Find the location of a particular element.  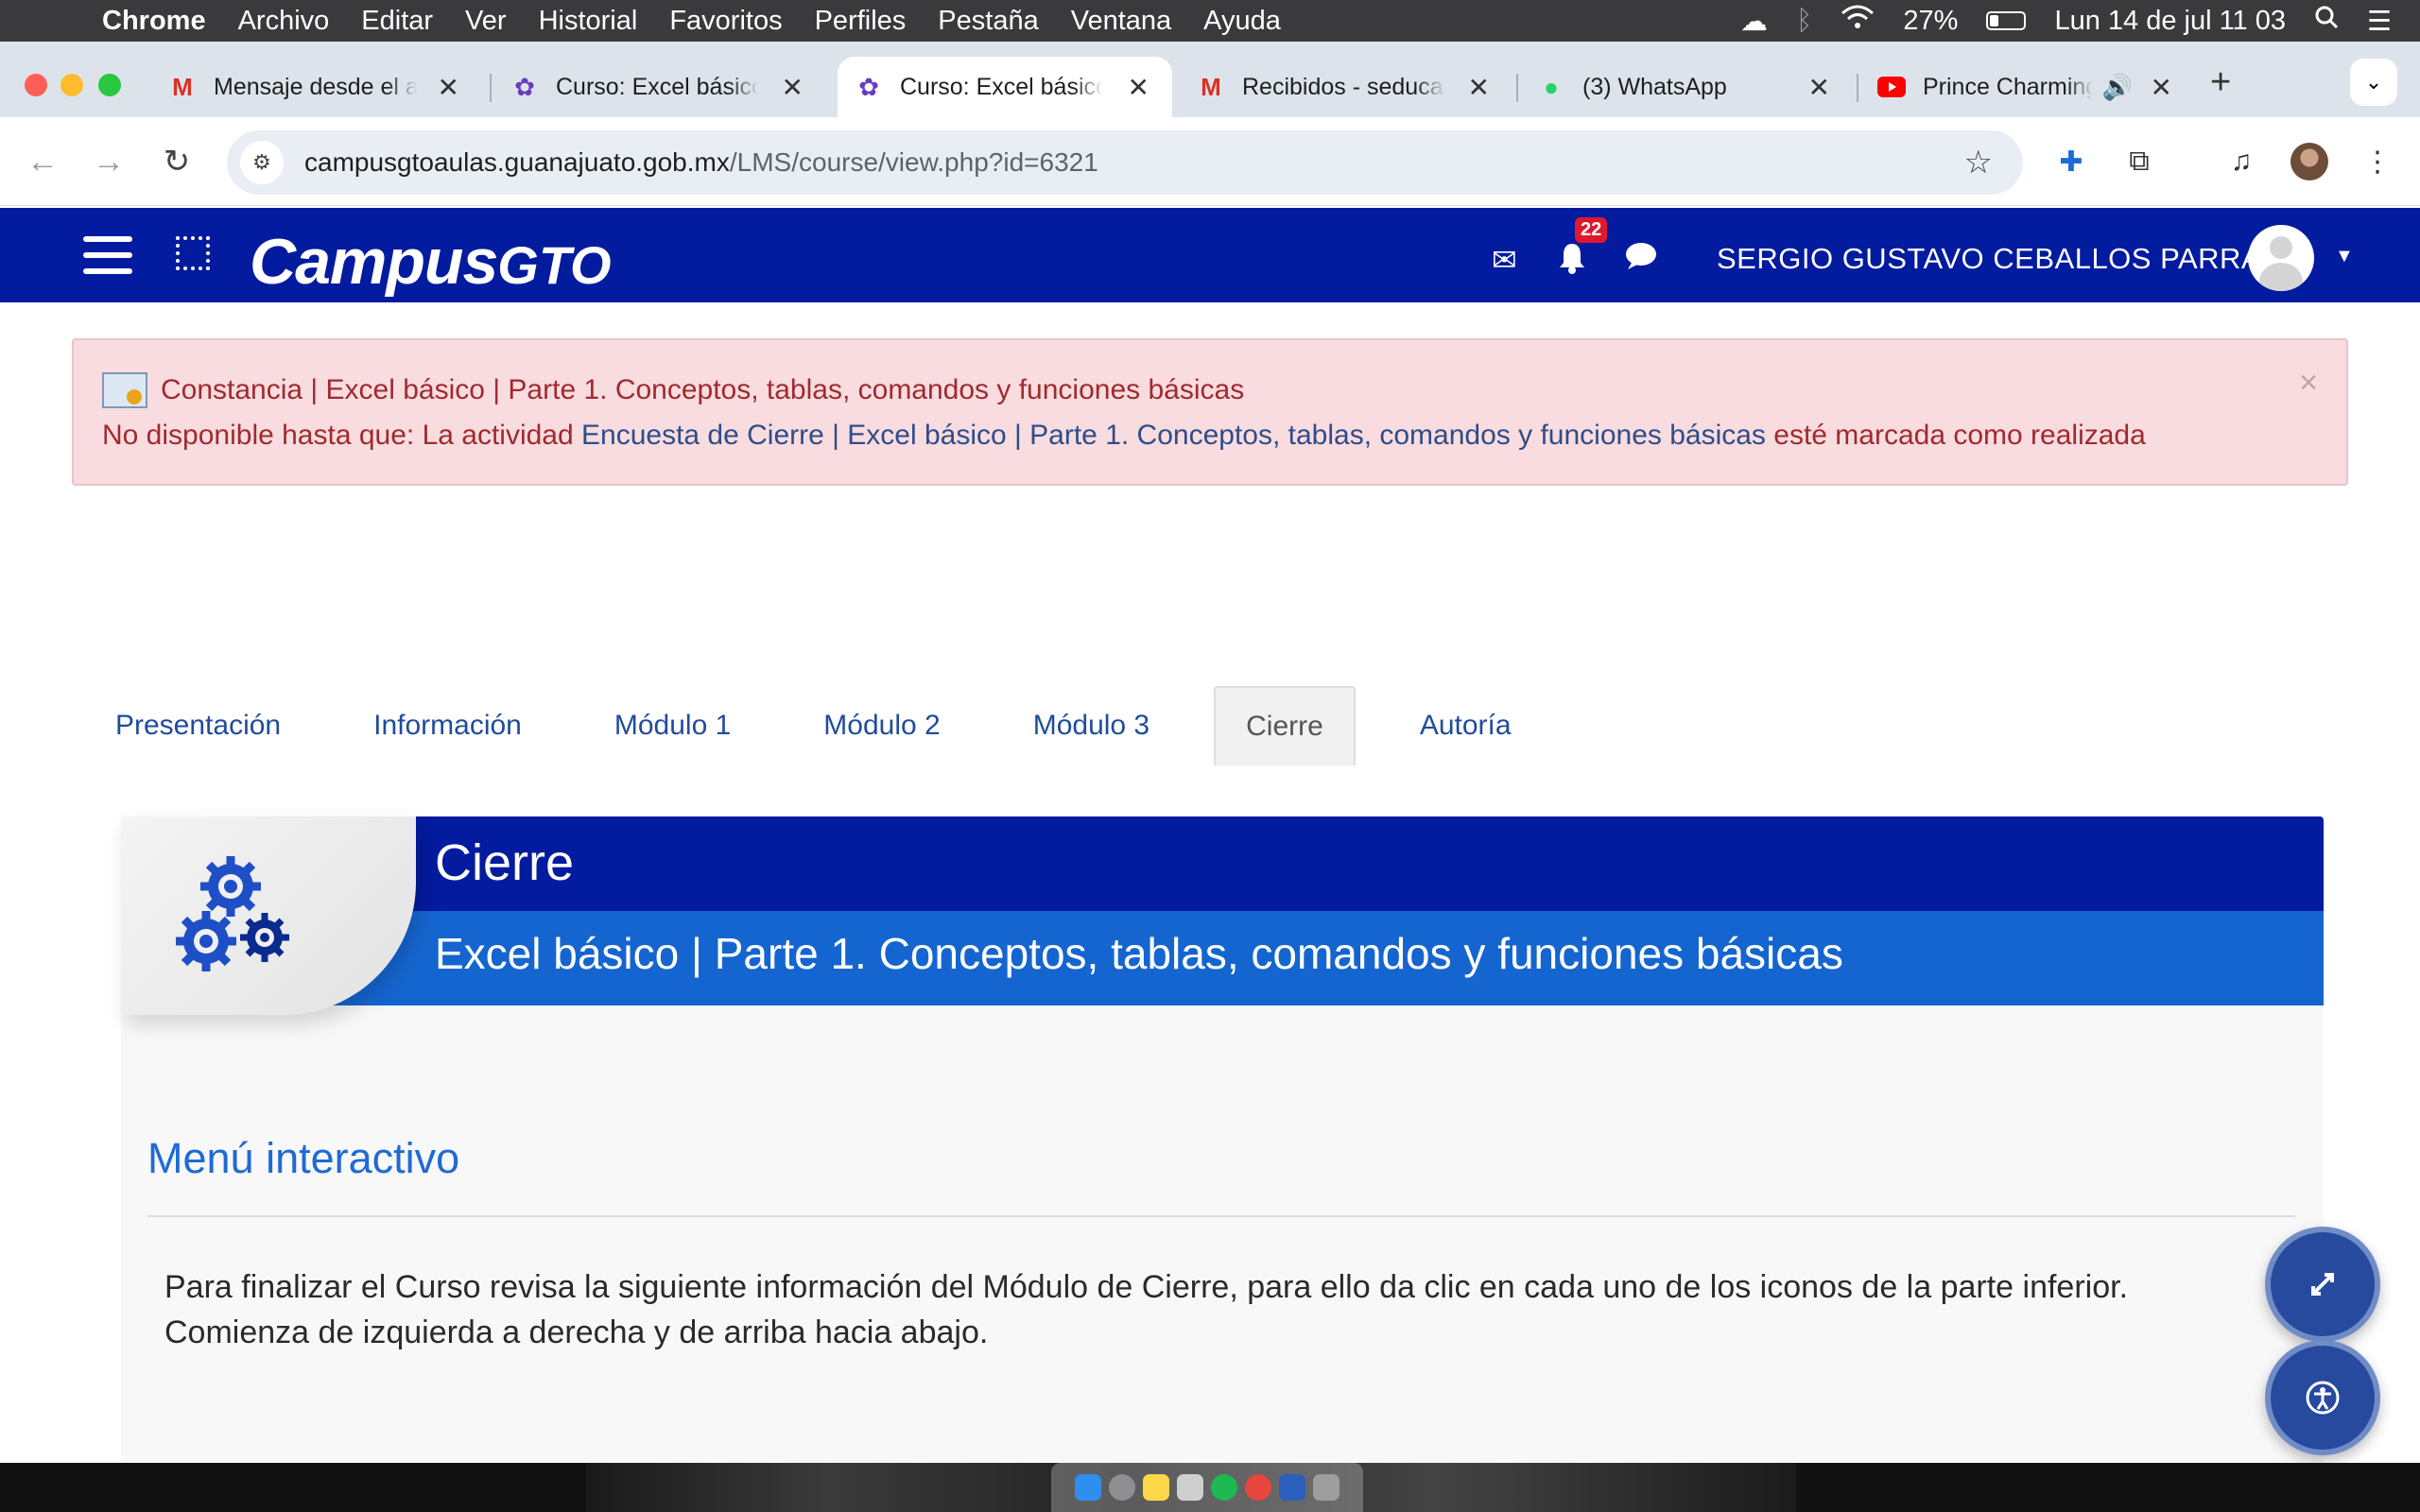

window-close-button is located at coordinates (36, 85).